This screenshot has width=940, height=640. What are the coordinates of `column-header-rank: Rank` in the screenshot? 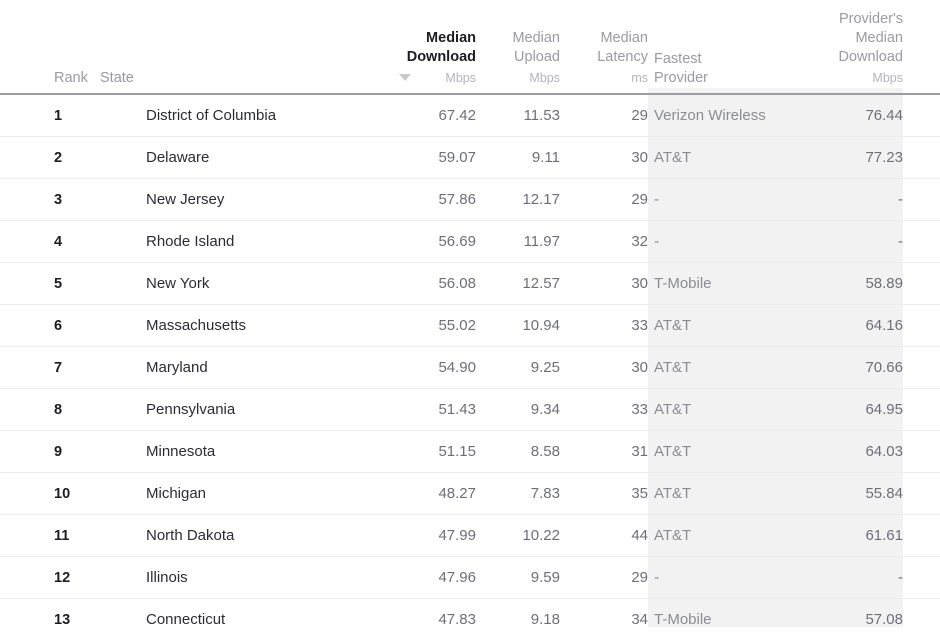 It's located at (50, 47).